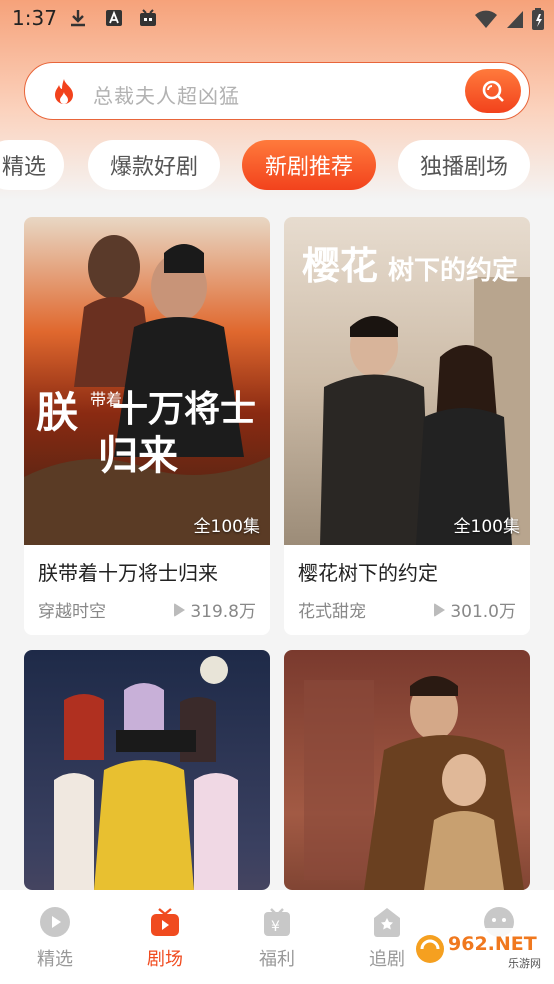 The image size is (554, 984). I want to click on search-bar: 总裁夫人超凶猛, so click(277, 91).